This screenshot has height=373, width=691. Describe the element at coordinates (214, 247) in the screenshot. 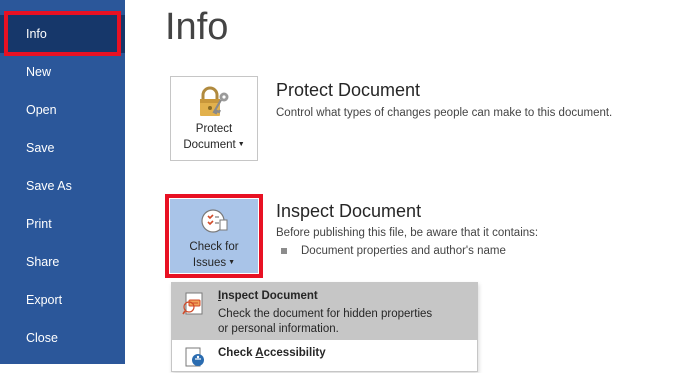

I see `check-button-label-line1: Check for` at that location.